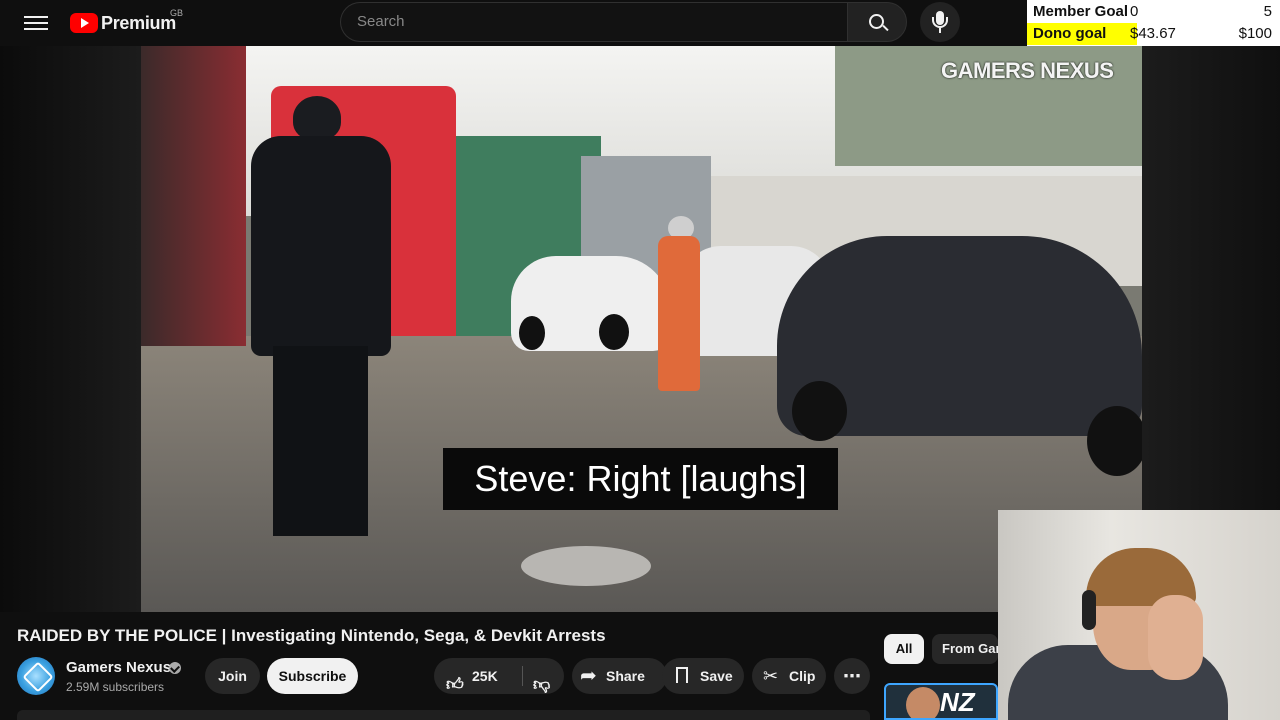 This screenshot has height=720, width=1280. Describe the element at coordinates (1081, 11) in the screenshot. I see `member-goal-label: Member Goal` at that location.